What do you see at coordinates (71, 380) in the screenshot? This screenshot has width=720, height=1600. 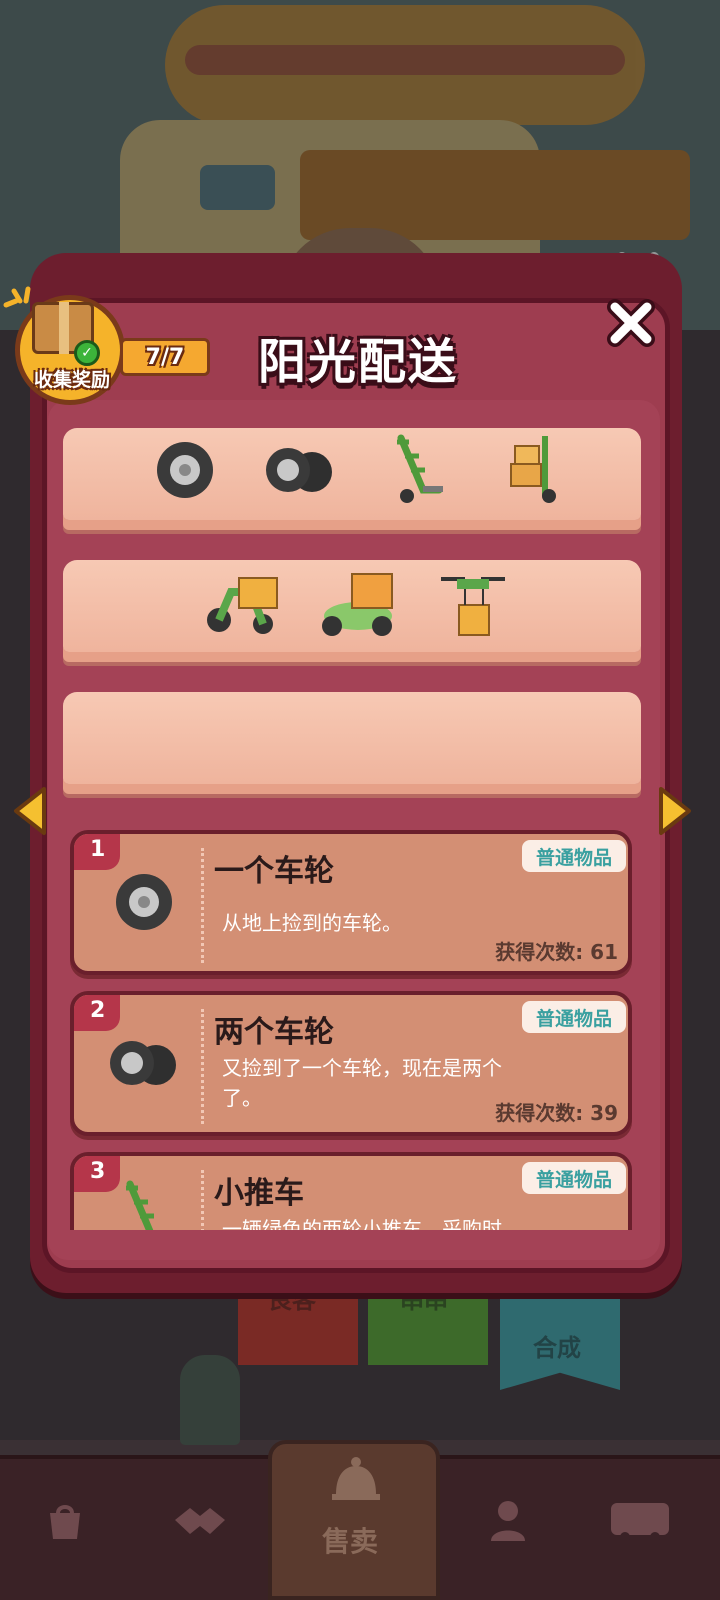 I see `reward-label: 收集奖励` at bounding box center [71, 380].